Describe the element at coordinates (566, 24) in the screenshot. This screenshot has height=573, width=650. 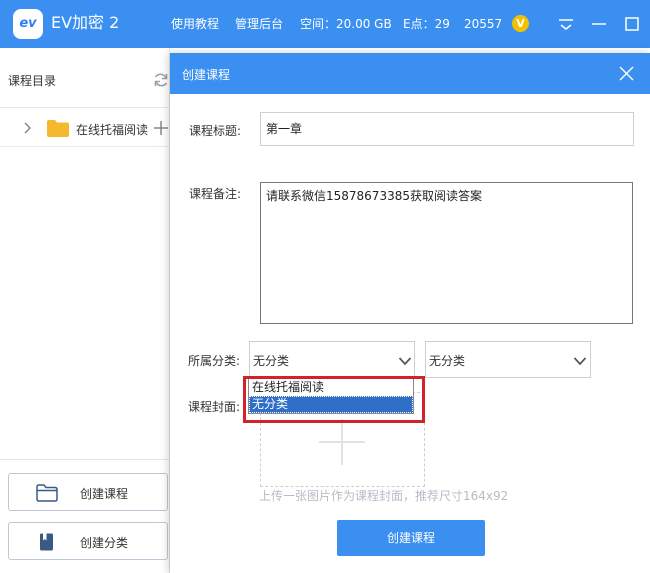
I see `menu-icon` at that location.